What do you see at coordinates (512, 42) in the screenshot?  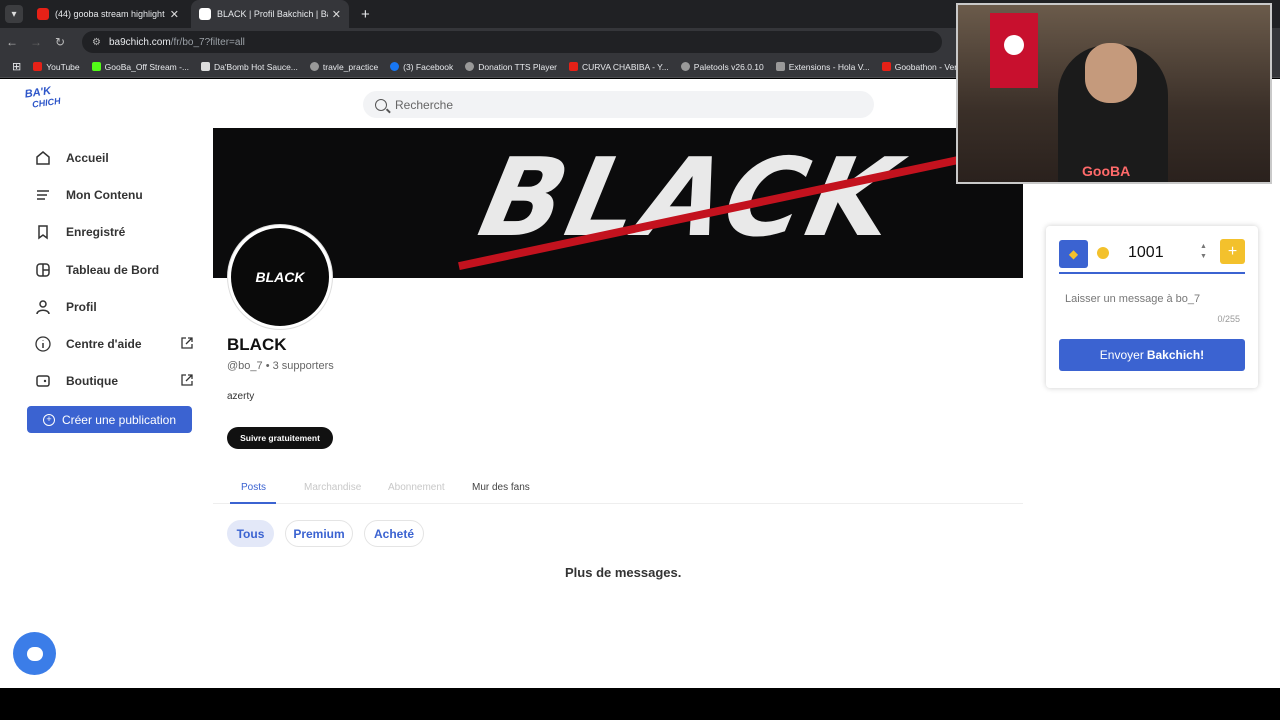 I see `url-field: ⚙ ba9chich.com/fr/bo_7?filter=all` at bounding box center [512, 42].